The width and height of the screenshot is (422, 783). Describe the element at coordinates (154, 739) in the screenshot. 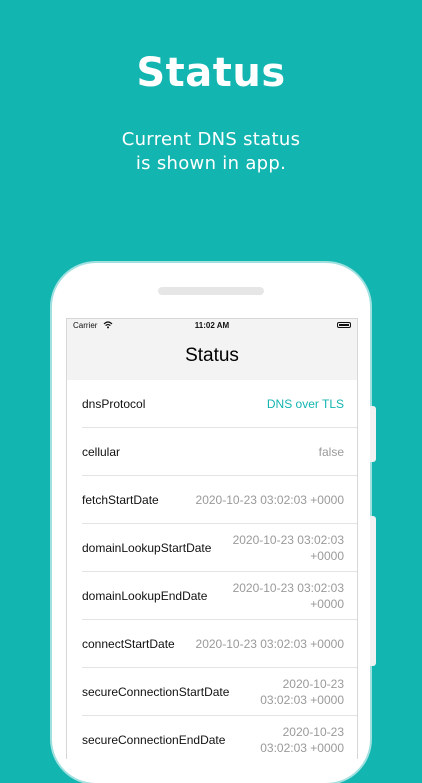

I see `row-key: secureConnectionEndDate` at that location.